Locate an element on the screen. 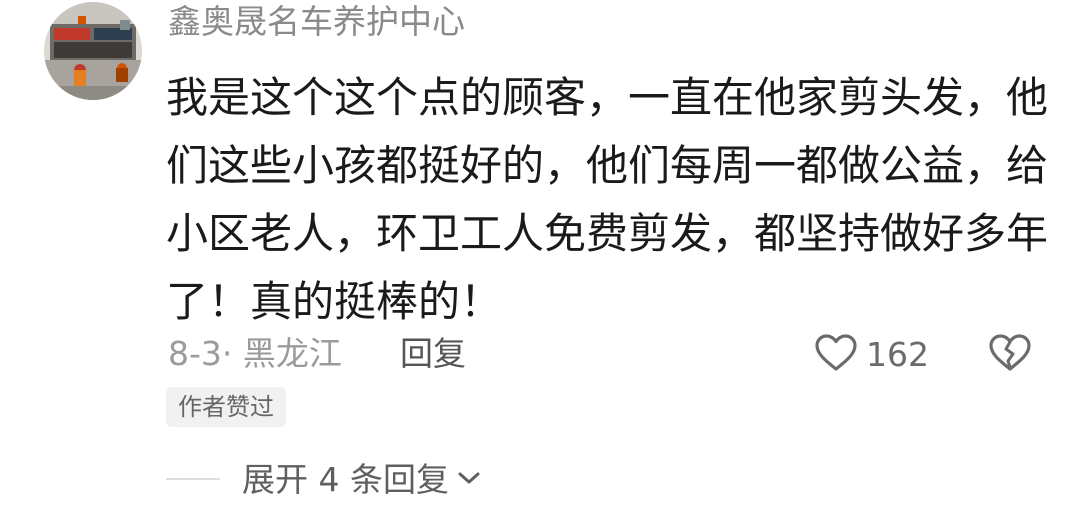 This screenshot has width=1080, height=531. avatar is located at coordinates (93, 51).